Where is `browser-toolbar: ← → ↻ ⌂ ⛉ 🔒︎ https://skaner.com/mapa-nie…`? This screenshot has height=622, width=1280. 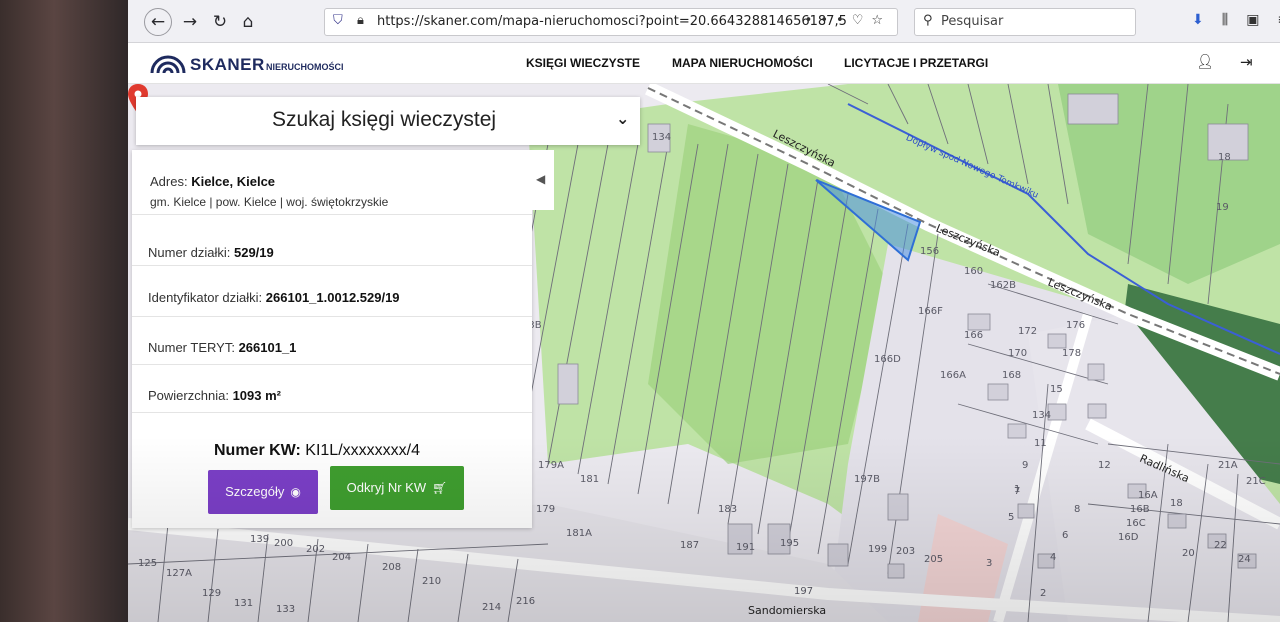
browser-toolbar: ← → ↻ ⌂ ⛉ 🔒︎ https://skaner.com/mapa-nie… is located at coordinates (704, 21).